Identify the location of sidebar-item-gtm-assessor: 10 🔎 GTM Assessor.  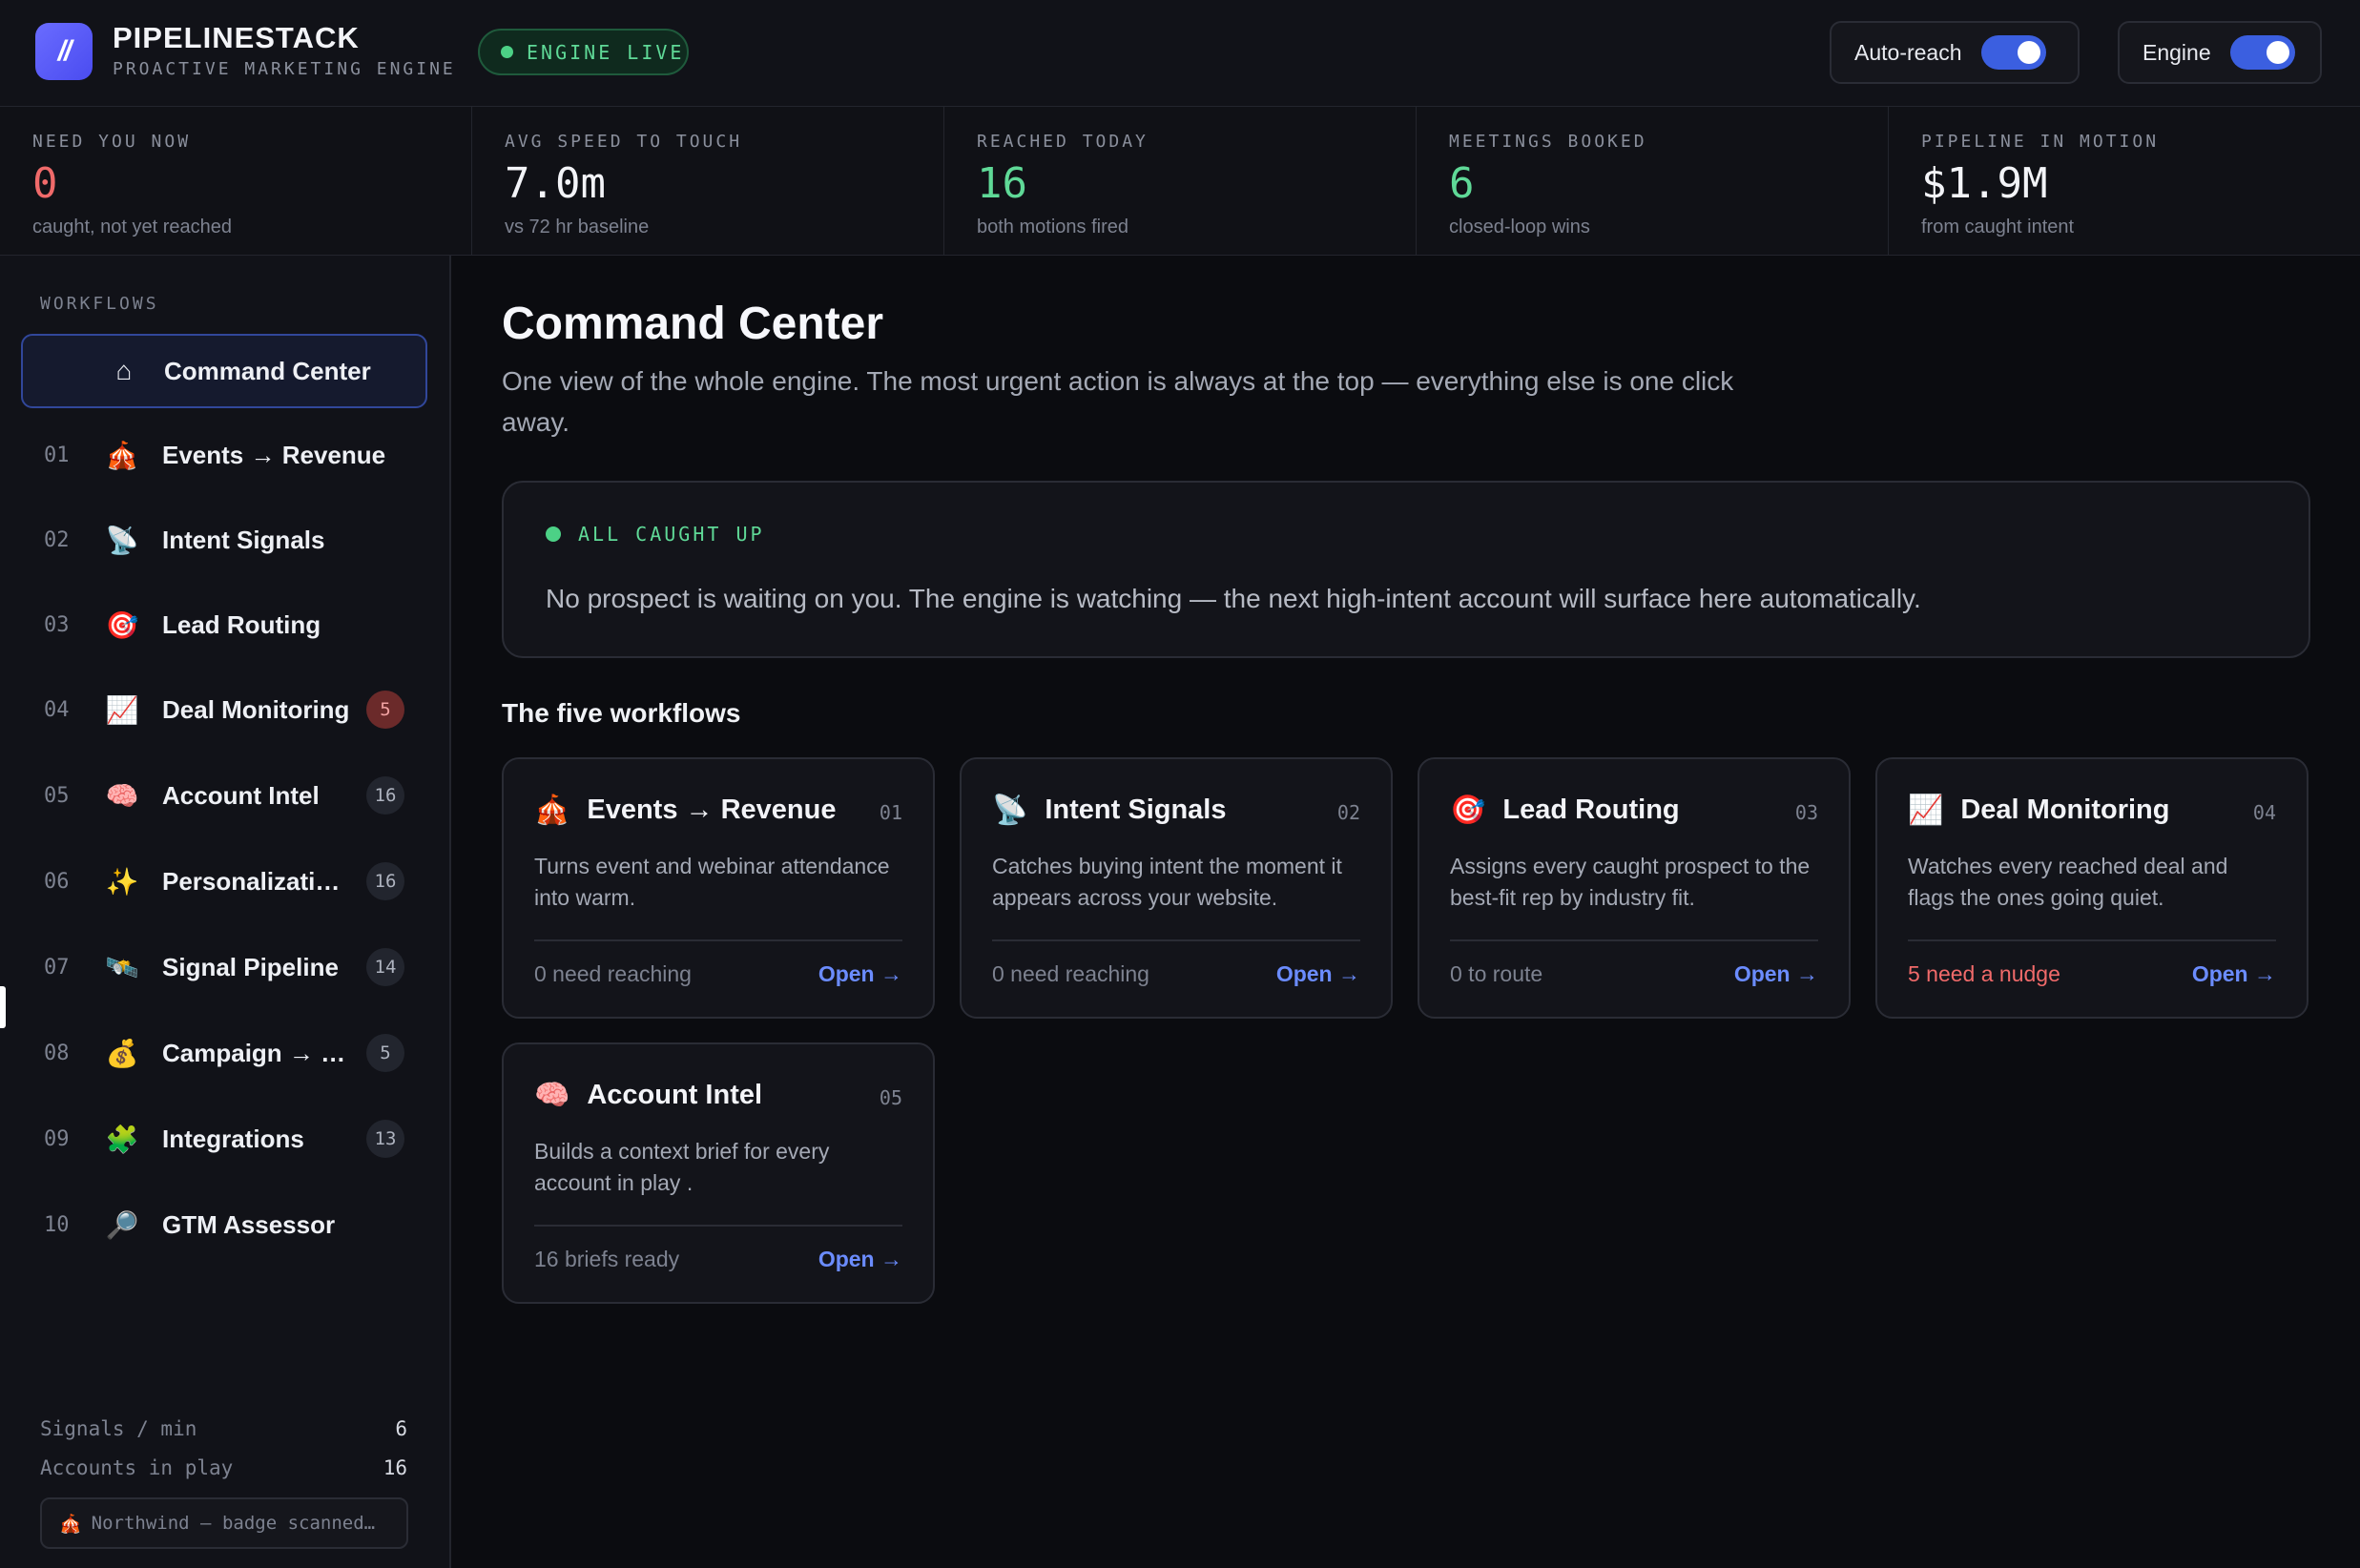
(224, 1224).